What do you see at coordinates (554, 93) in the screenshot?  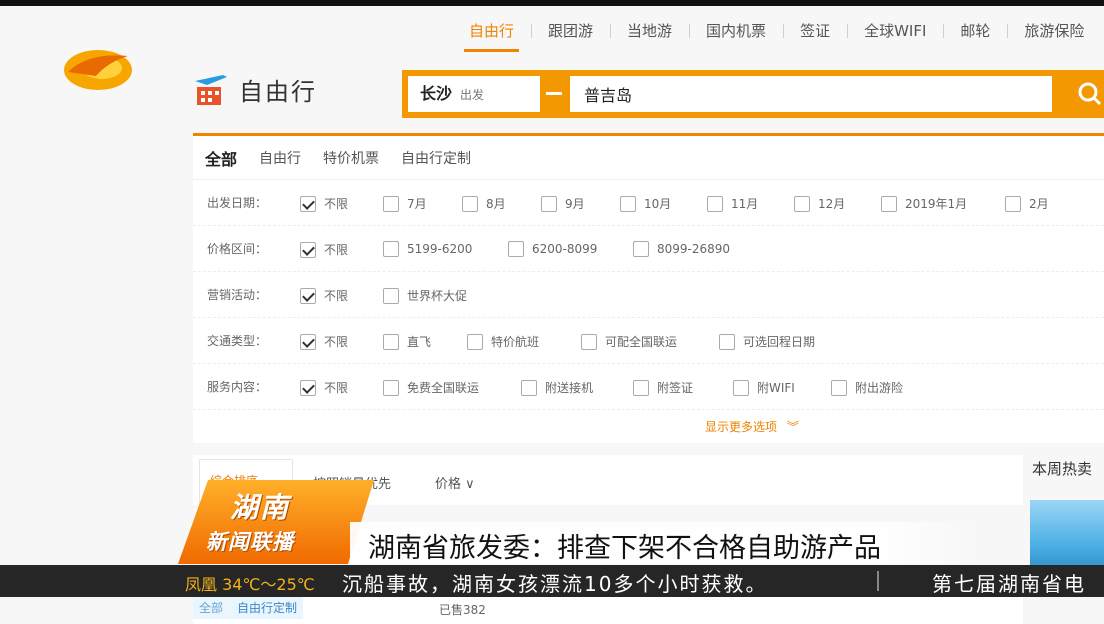 I see `route-dash` at bounding box center [554, 93].